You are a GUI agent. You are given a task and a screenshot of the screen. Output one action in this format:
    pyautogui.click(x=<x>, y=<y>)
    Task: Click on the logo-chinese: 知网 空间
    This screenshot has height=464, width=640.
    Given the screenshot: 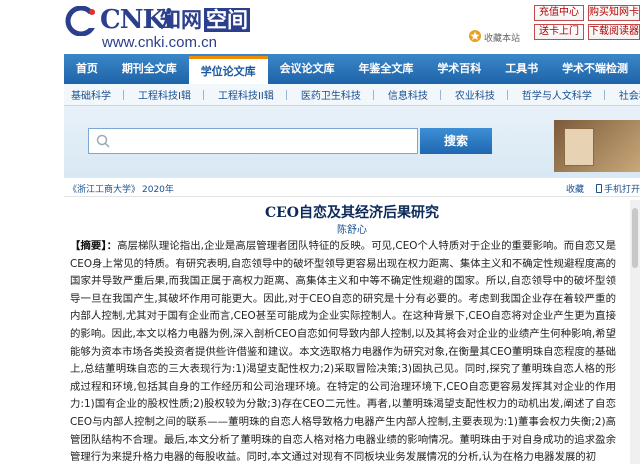 What is the action you would take?
    pyautogui.click(x=205, y=20)
    